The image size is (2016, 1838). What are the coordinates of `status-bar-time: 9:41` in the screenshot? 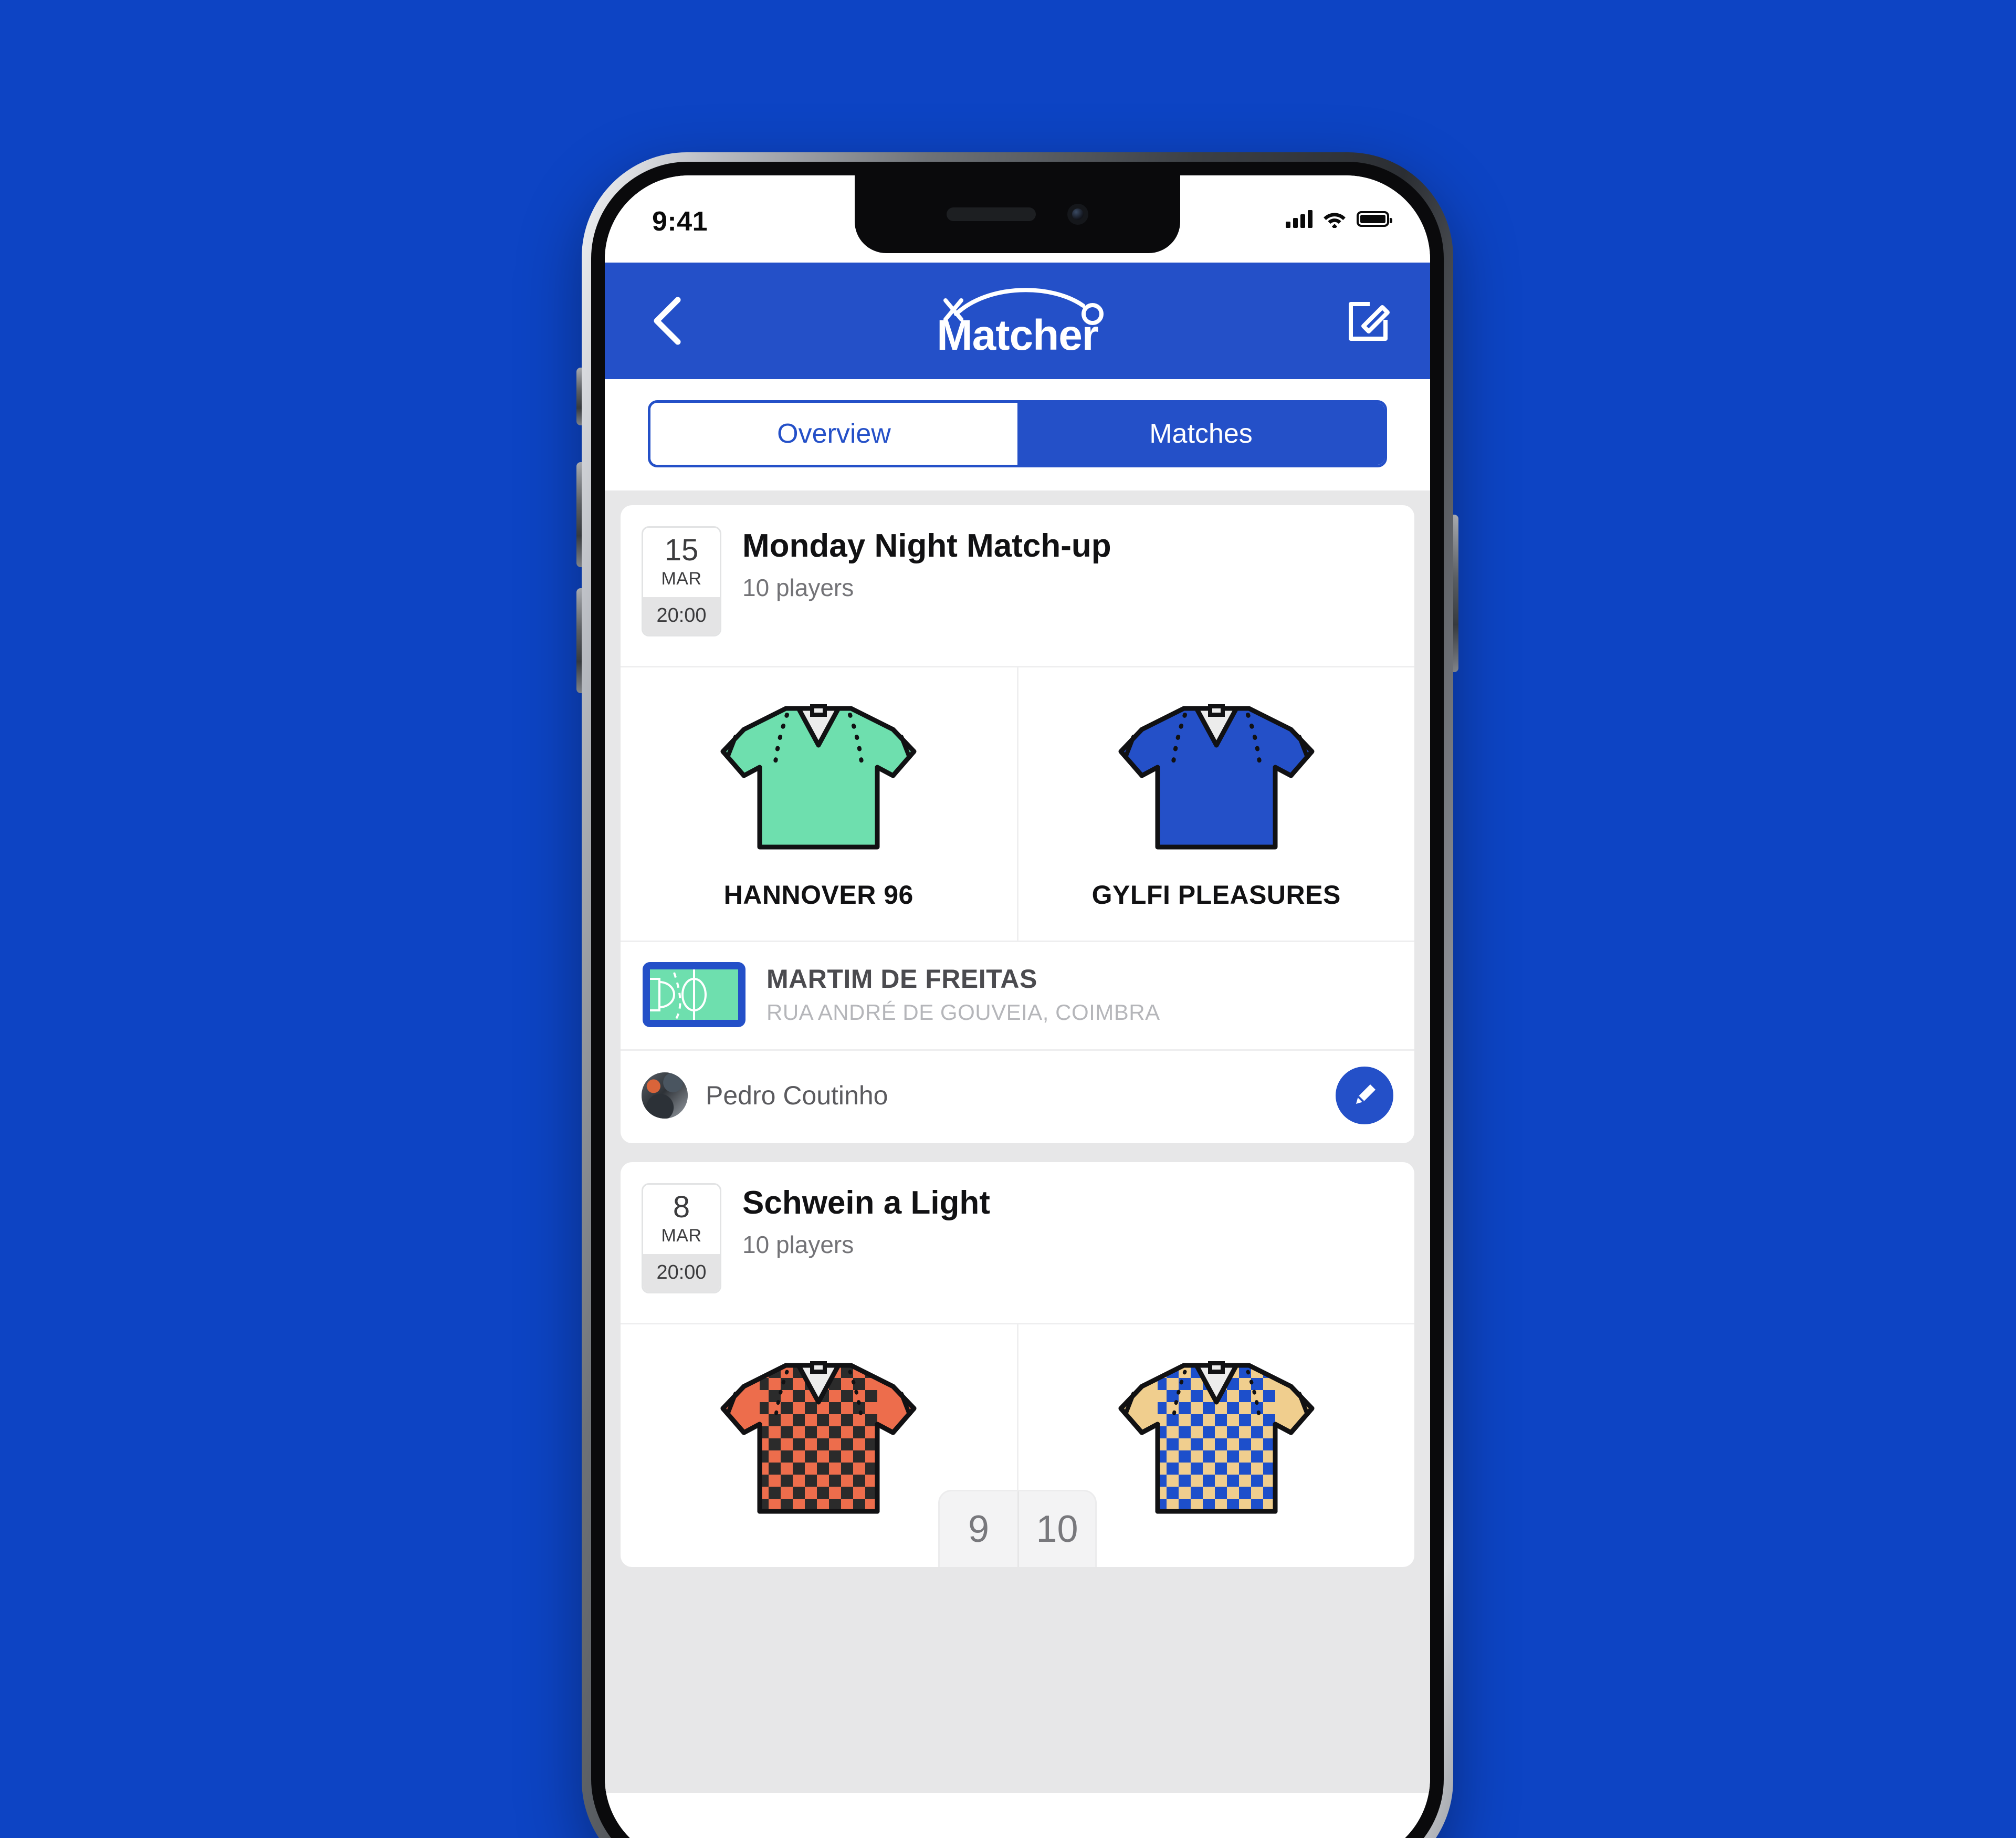 It's located at (680, 221).